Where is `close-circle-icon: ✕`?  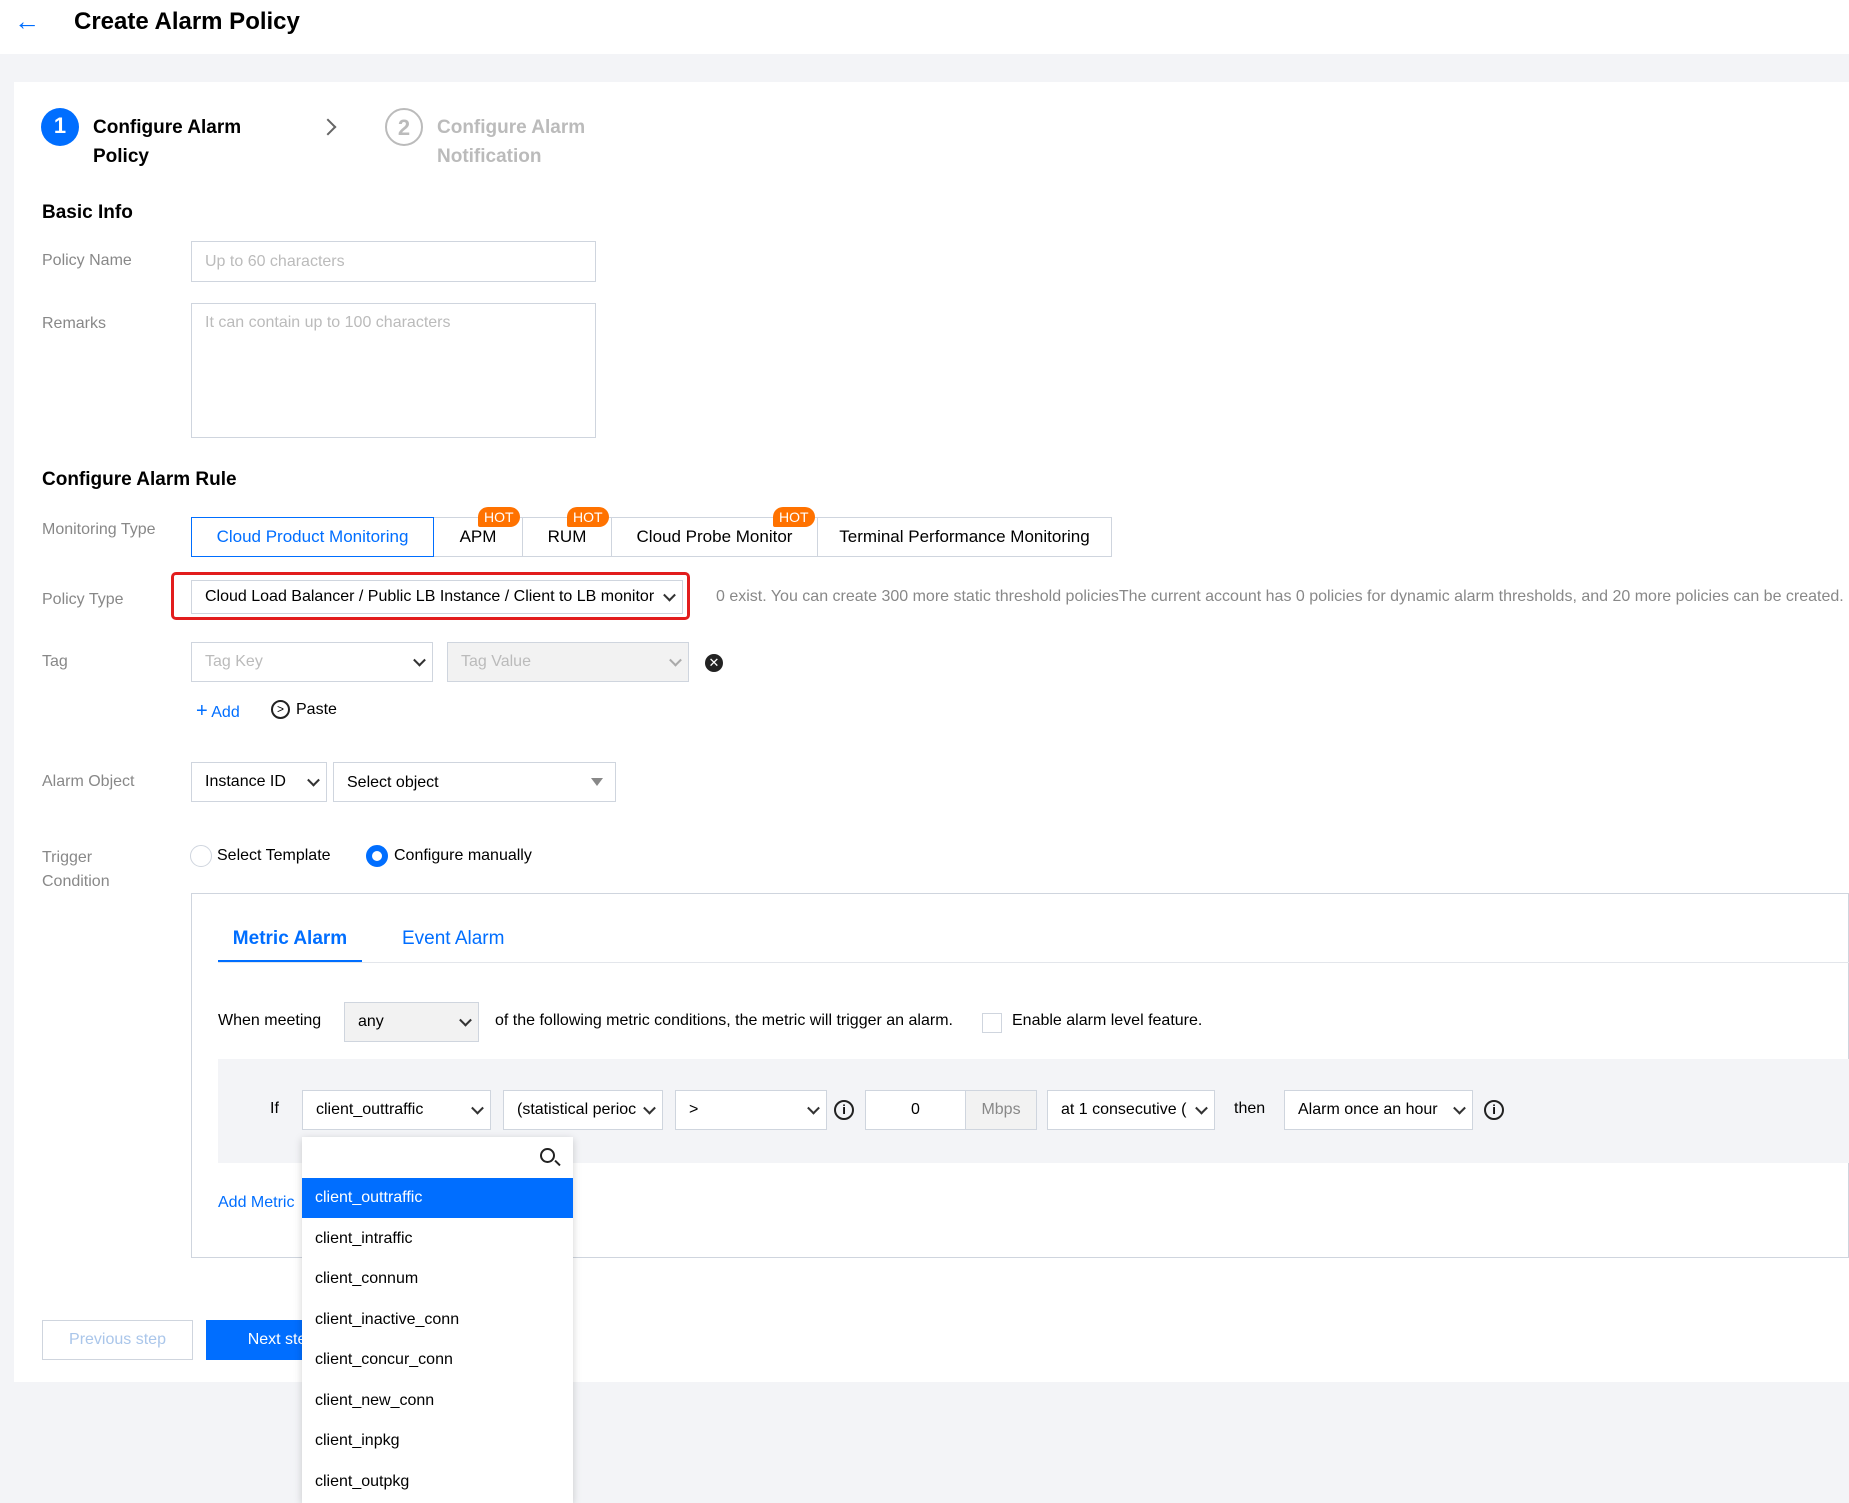
close-circle-icon: ✕ is located at coordinates (714, 663).